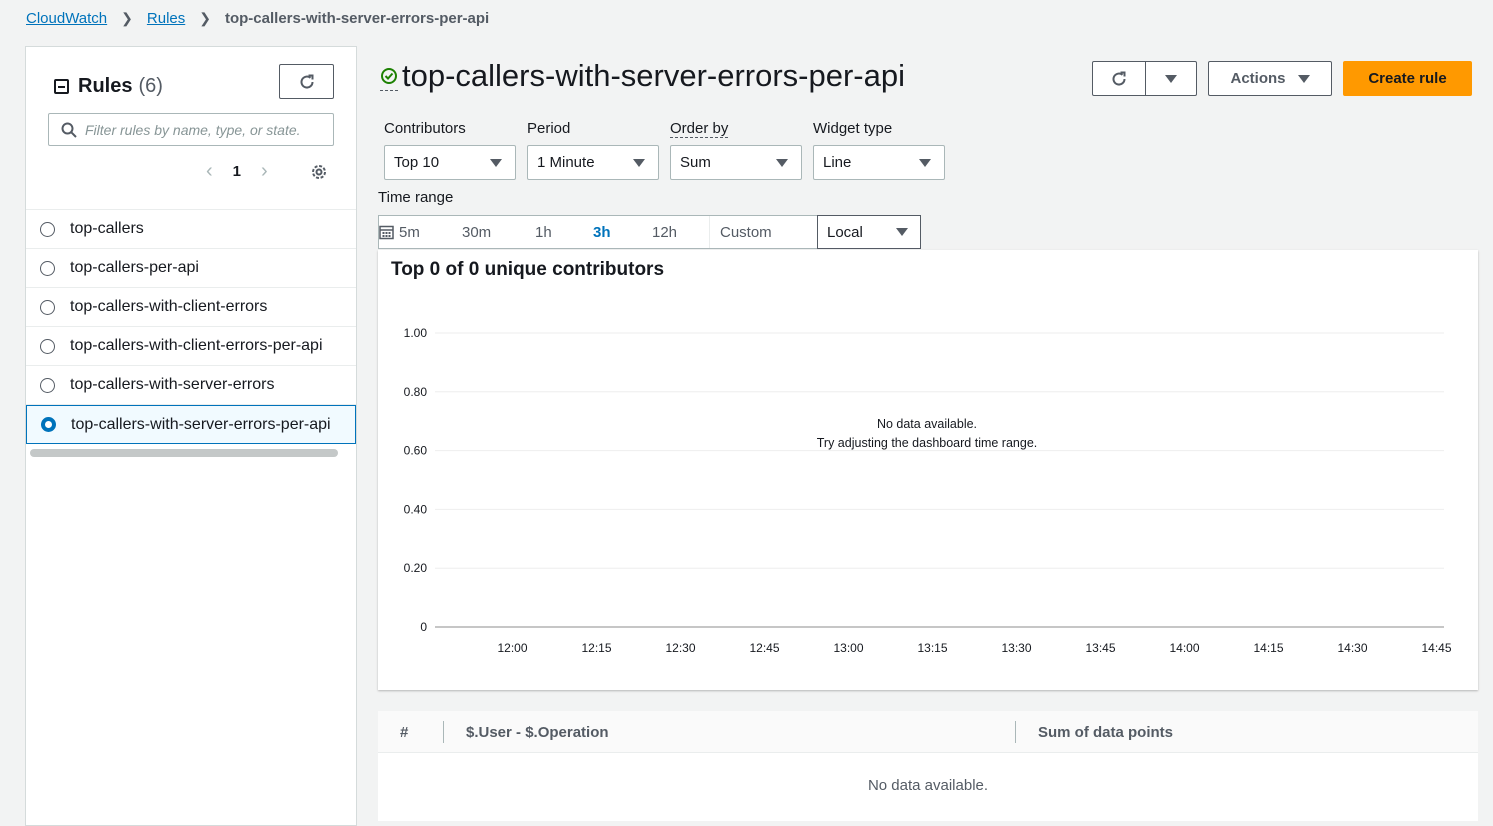 The width and height of the screenshot is (1493, 826). Describe the element at coordinates (512, 648) in the screenshot. I see `x-tick-label: 12:00` at that location.